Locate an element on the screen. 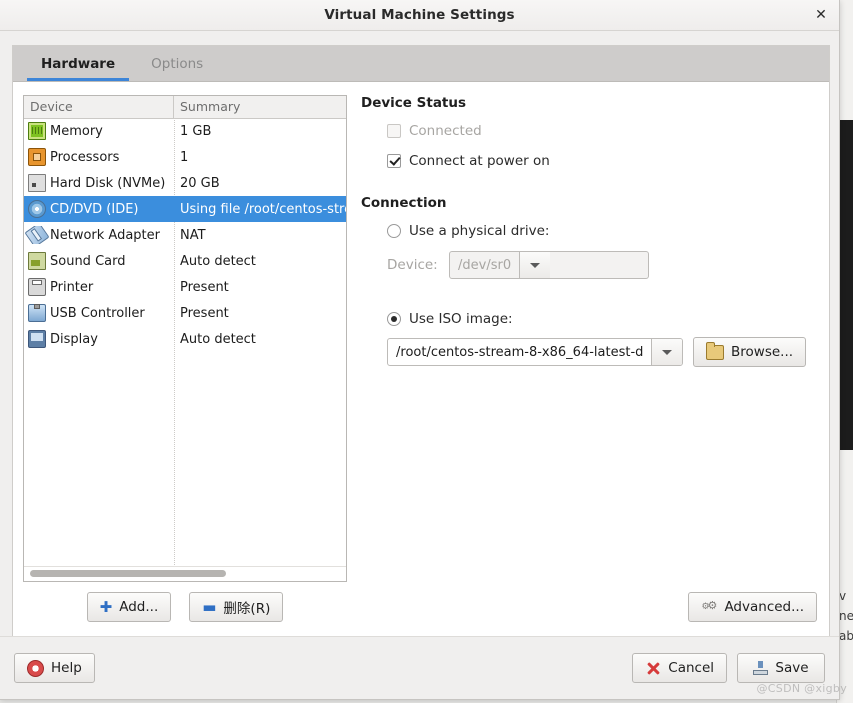  device-list-header: Device Summary is located at coordinates (185, 107).